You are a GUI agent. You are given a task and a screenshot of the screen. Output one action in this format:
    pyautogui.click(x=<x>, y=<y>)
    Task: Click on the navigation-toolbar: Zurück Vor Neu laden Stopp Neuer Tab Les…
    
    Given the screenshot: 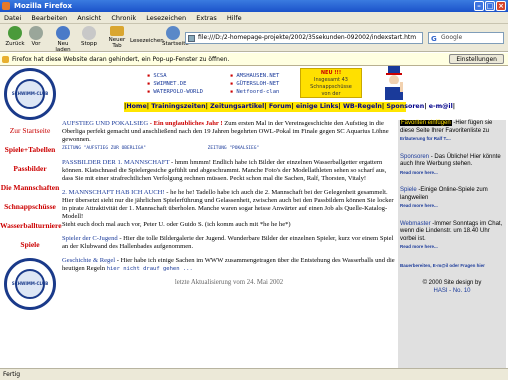 What is the action you would take?
    pyautogui.click(x=254, y=38)
    